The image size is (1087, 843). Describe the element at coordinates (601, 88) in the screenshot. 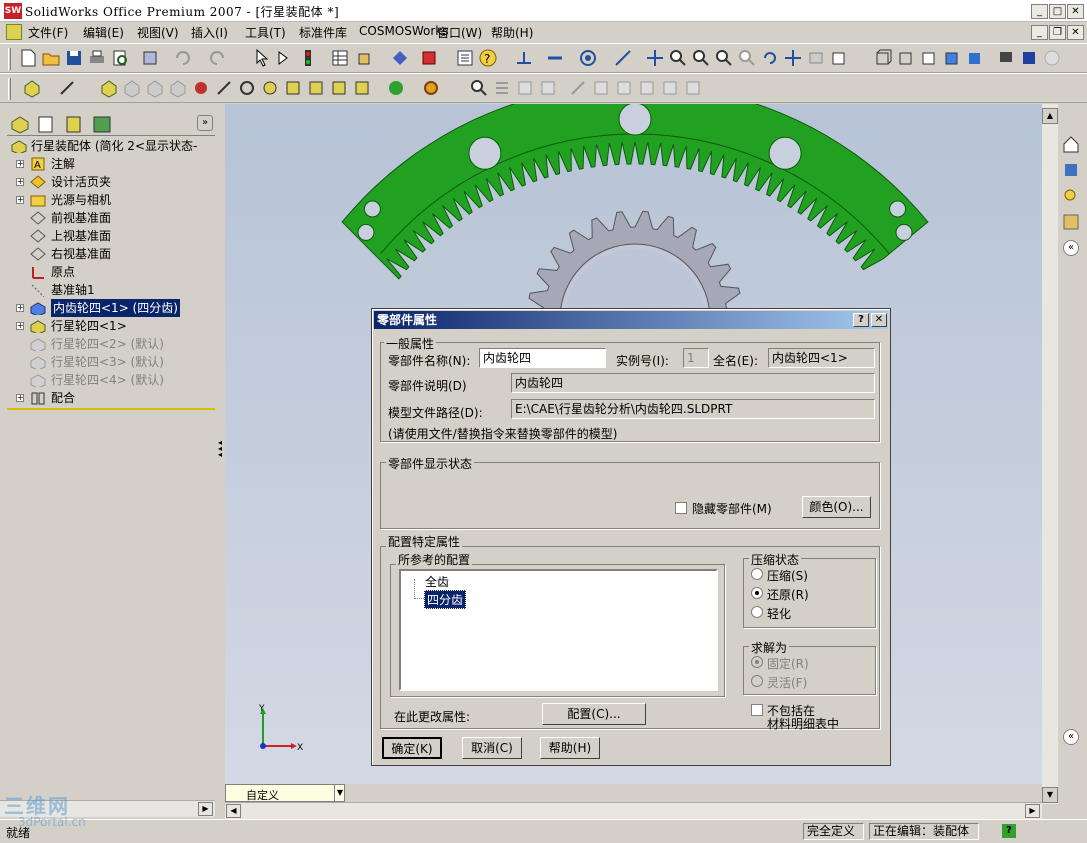

I see `drawing-icon` at that location.